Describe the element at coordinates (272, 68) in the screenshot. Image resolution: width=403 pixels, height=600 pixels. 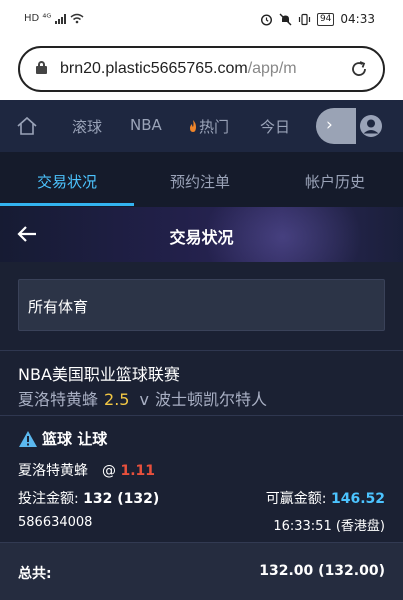
I see `url-path: /app/m` at that location.